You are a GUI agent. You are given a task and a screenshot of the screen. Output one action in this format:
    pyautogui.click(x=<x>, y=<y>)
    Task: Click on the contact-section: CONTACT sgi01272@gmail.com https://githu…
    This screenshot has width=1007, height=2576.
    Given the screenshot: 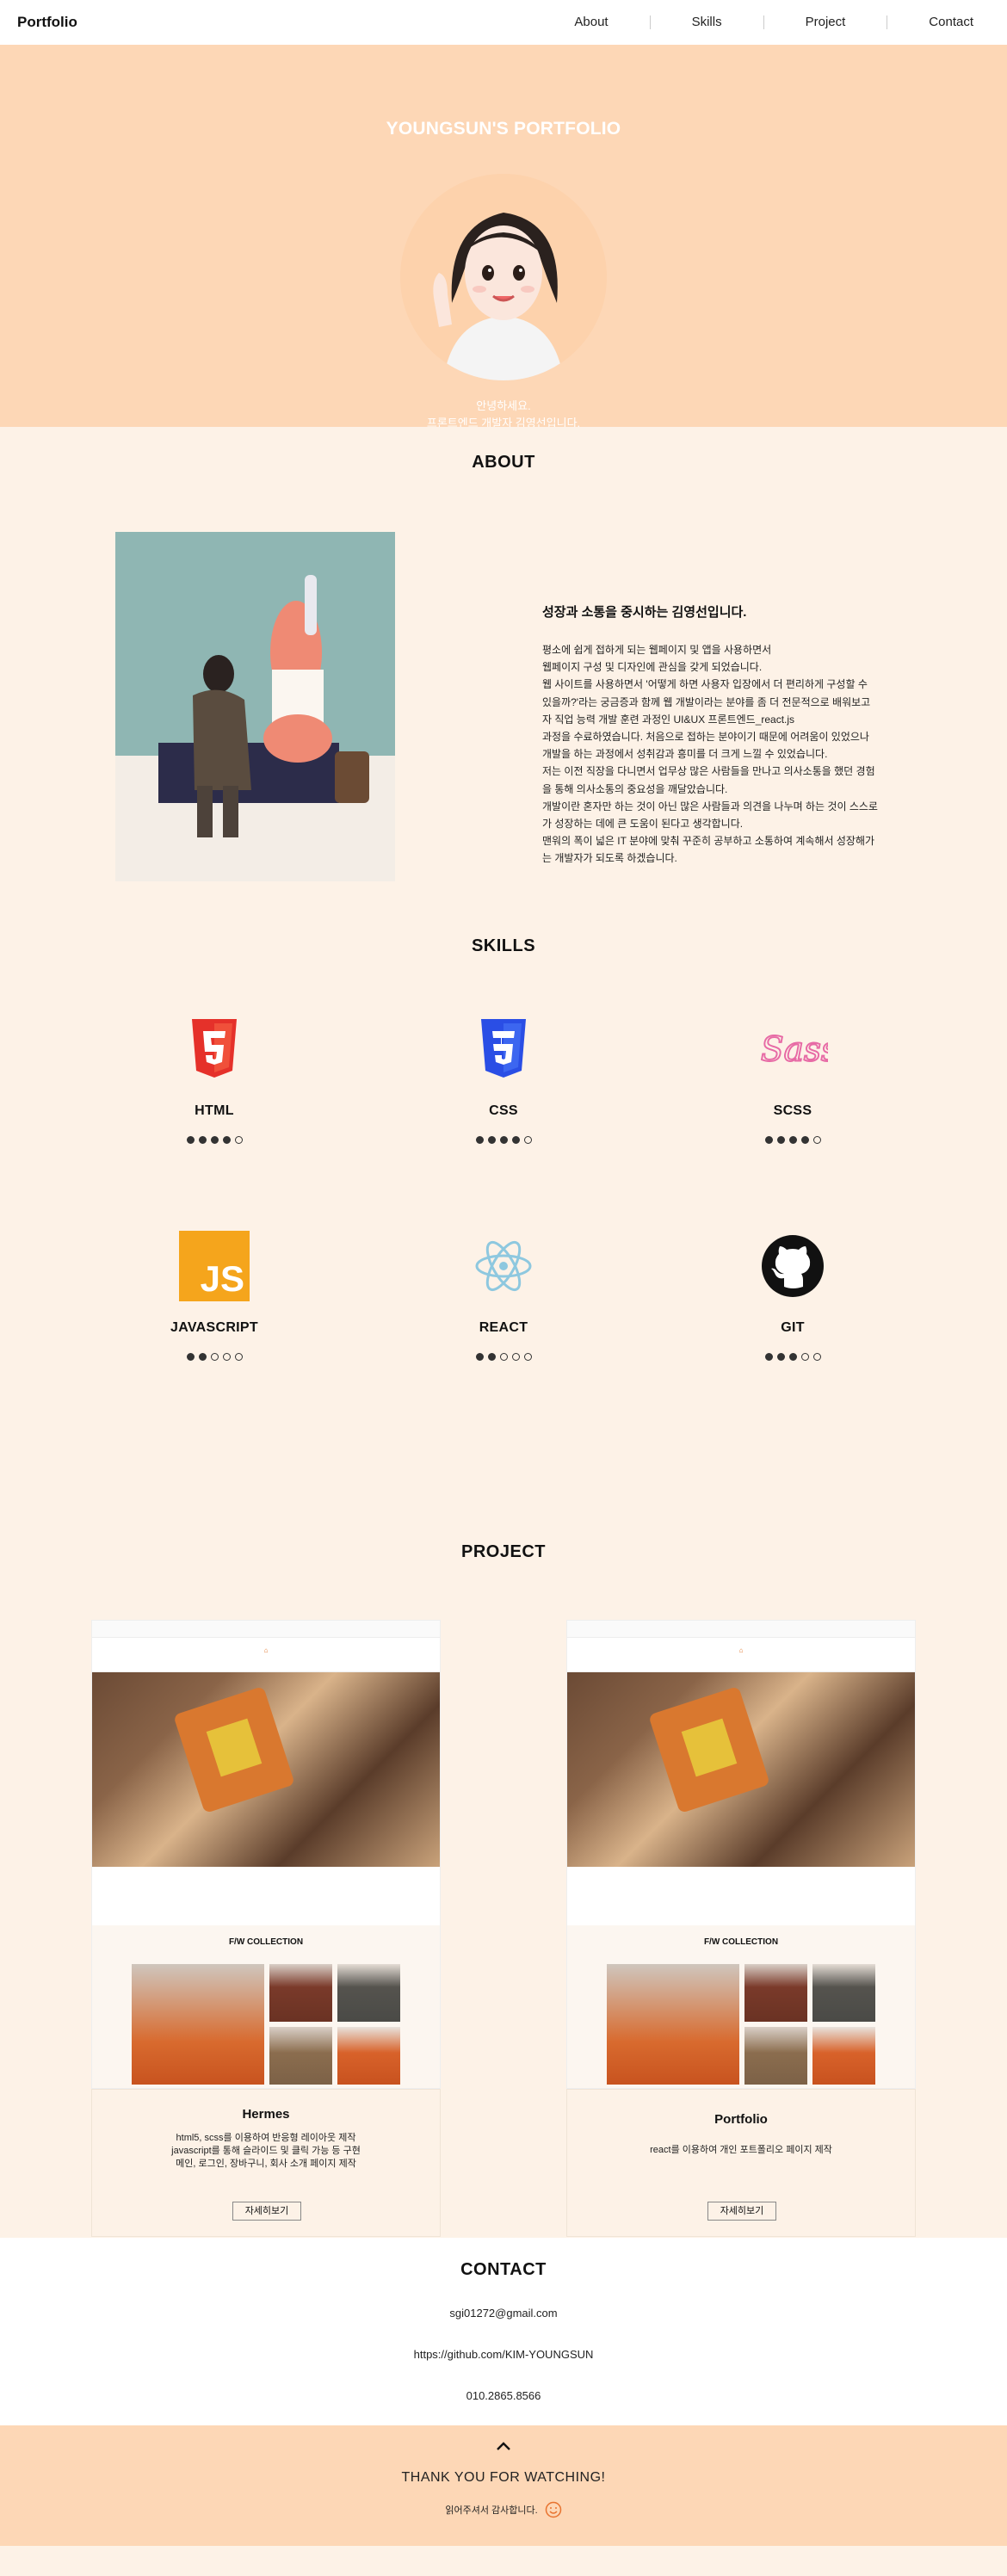 What is the action you would take?
    pyautogui.click(x=504, y=2331)
    